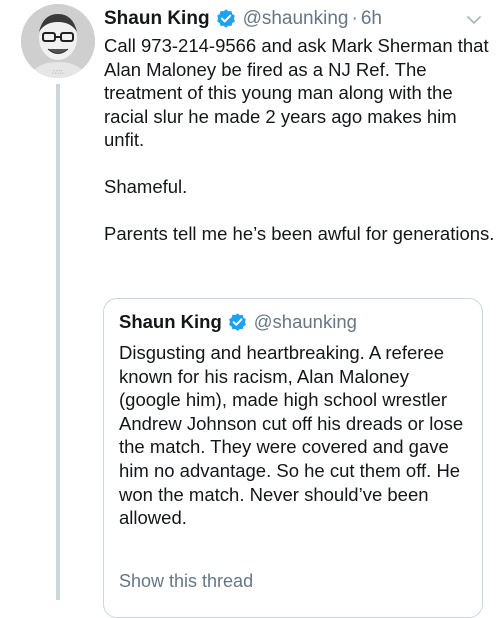 Image resolution: width=503 pixels, height=618 pixels. What do you see at coordinates (170, 321) in the screenshot?
I see `quoted-author-name: Shaun King` at bounding box center [170, 321].